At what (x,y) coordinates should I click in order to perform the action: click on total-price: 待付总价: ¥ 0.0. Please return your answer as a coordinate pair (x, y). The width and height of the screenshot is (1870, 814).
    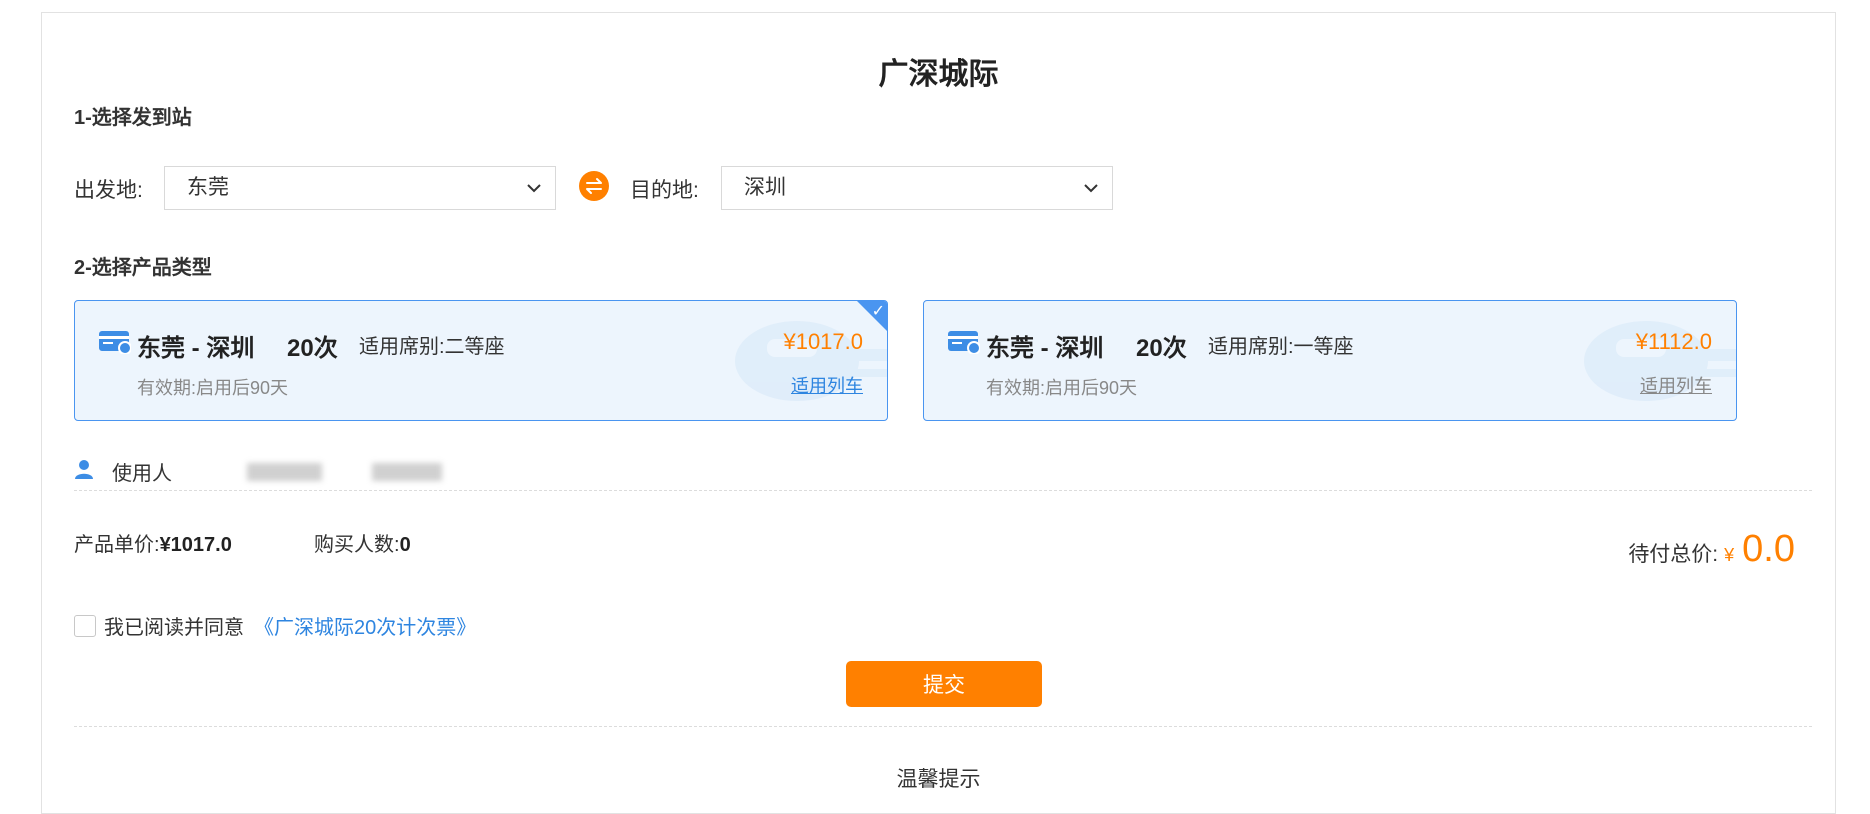
    Looking at the image, I should click on (1711, 549).